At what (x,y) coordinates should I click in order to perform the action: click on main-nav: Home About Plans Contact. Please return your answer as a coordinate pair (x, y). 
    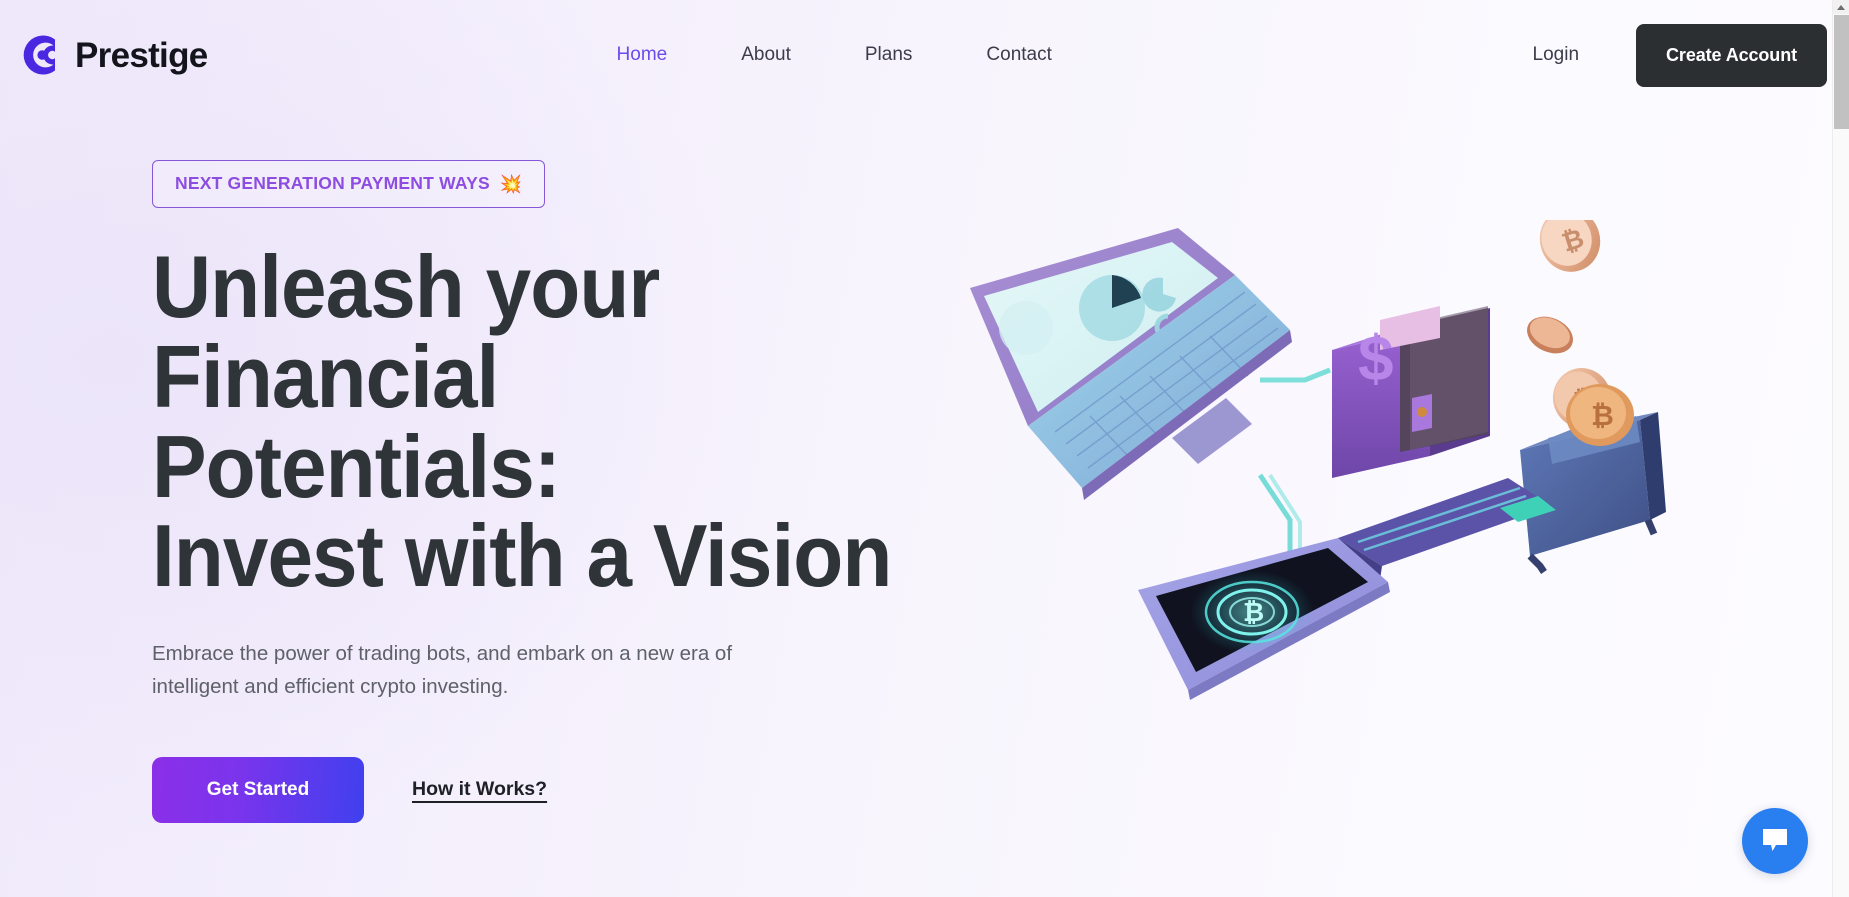
    Looking at the image, I should click on (834, 55).